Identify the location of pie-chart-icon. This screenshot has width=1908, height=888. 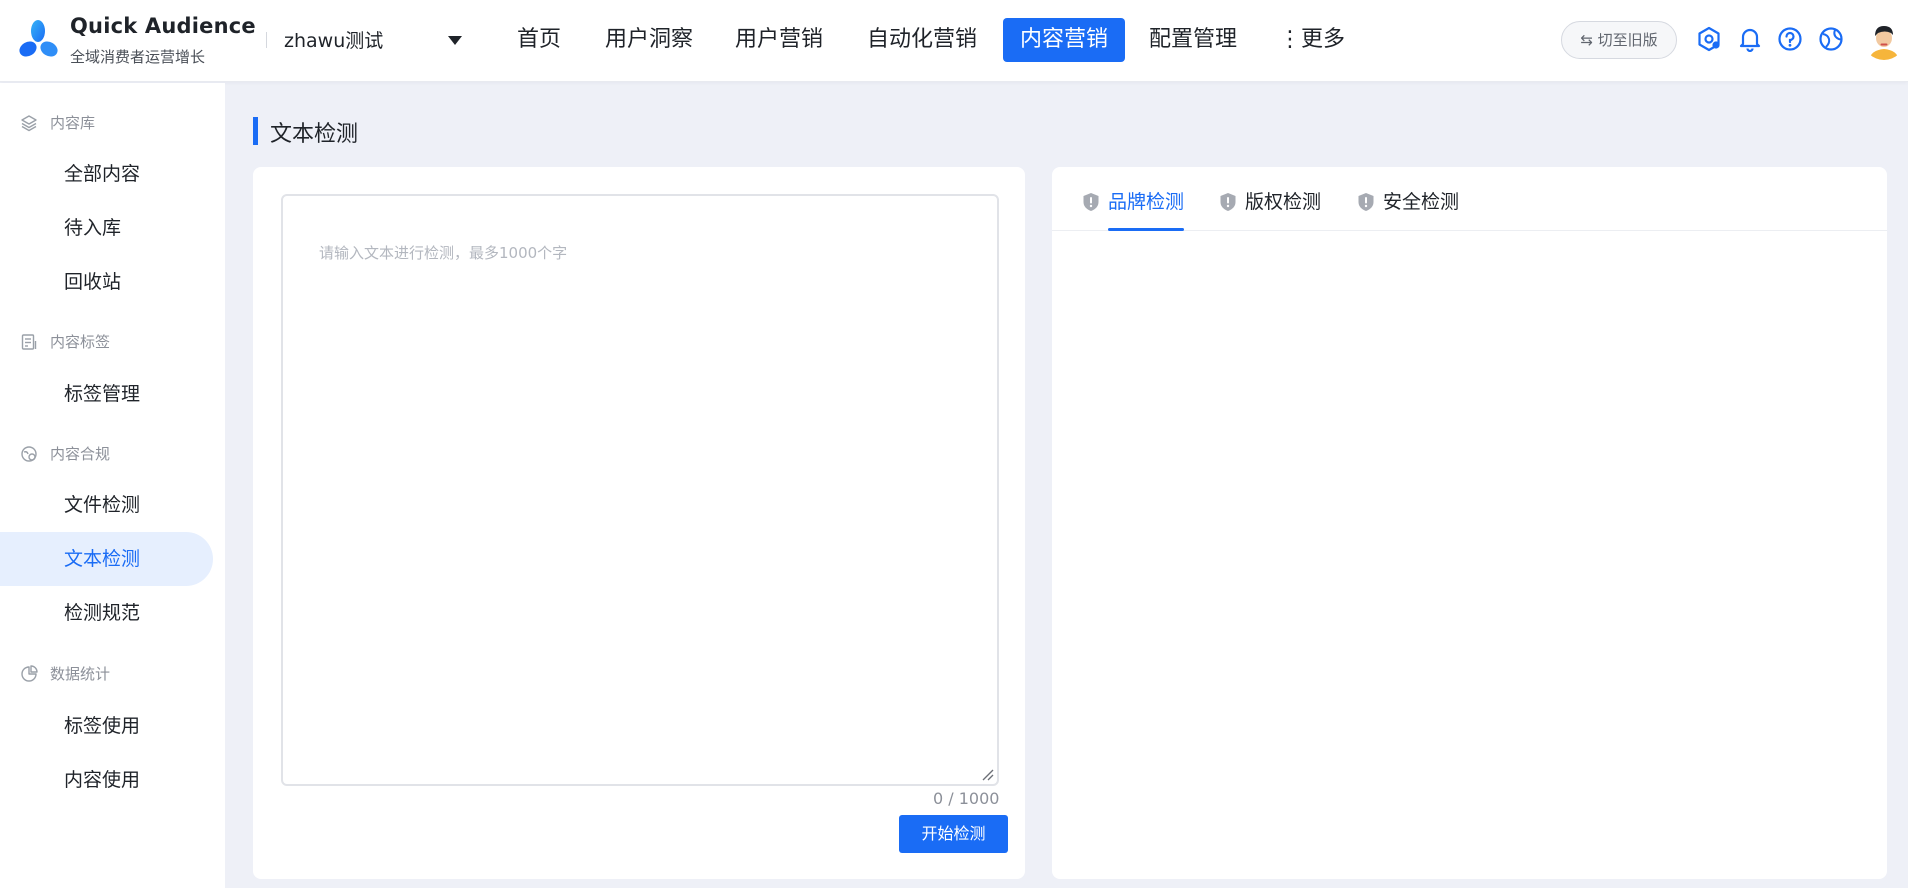
(29, 673).